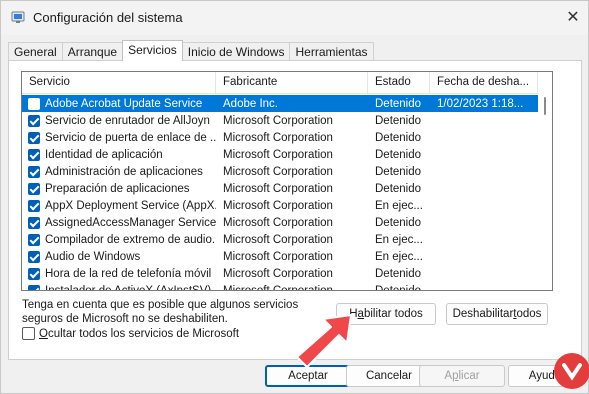 The width and height of the screenshot is (589, 394). Describe the element at coordinates (250, 103) in the screenshot. I see `service-maker: Adobe Inc.` at that location.